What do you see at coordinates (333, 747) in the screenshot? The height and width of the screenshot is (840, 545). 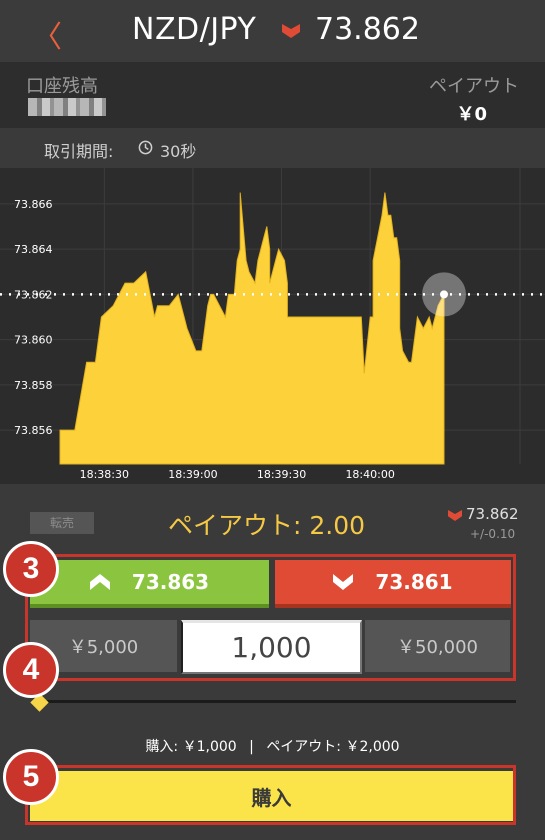 I see `summary-payout: ペイアウト: ￥2,000` at bounding box center [333, 747].